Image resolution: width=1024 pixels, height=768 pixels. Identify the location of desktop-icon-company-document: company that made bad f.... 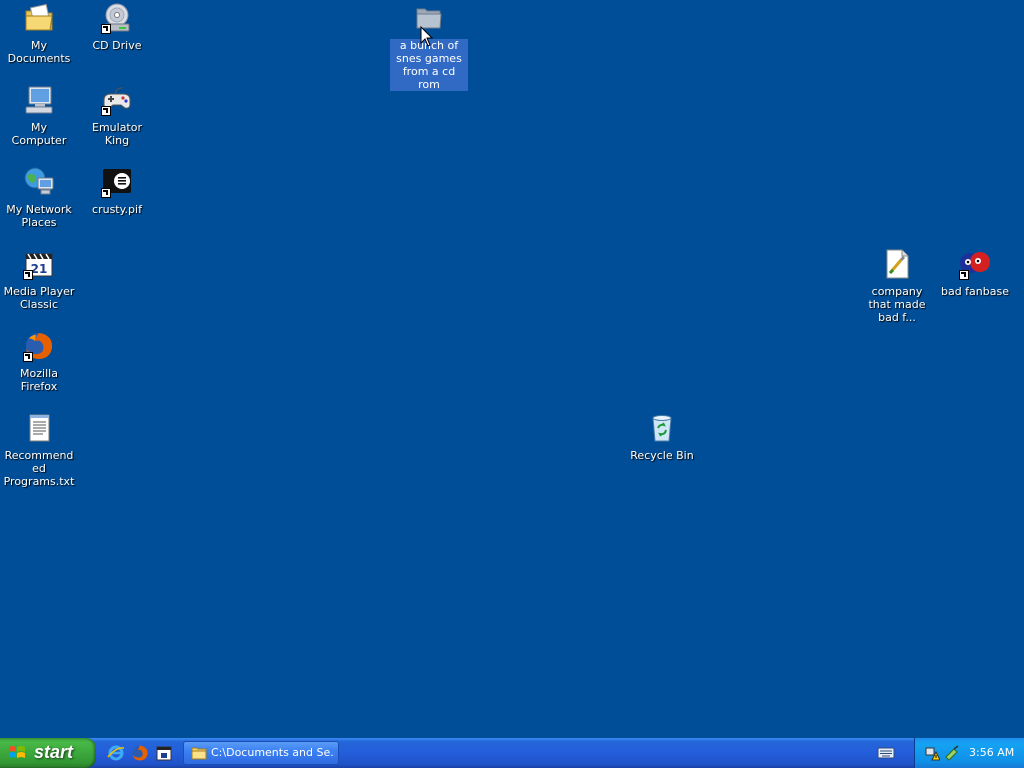
(897, 286).